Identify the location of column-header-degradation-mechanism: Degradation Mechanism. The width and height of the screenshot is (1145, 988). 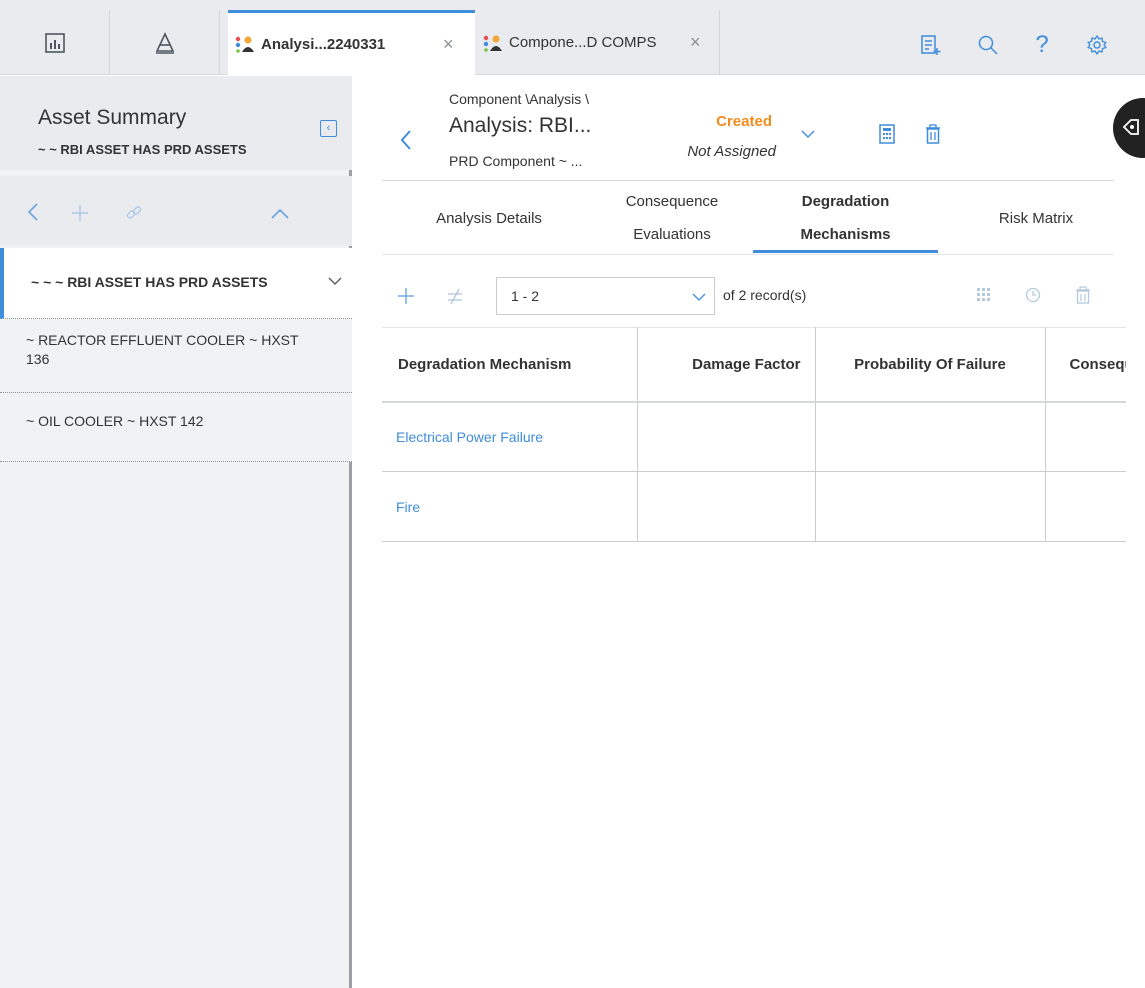
(510, 365).